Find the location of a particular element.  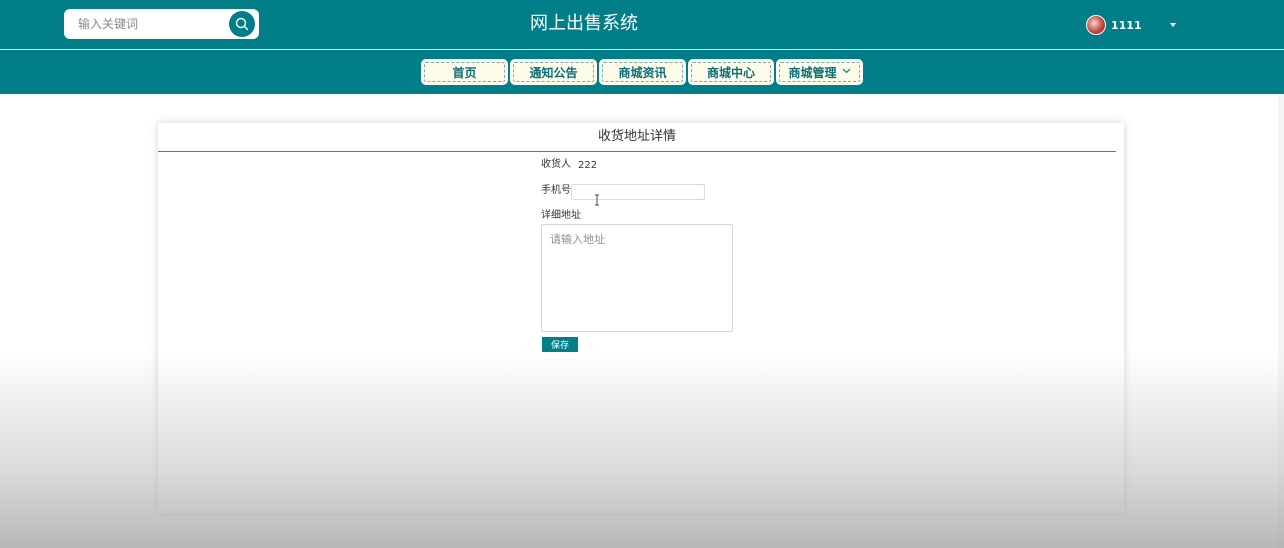

top-header: 网上出售系统 1111 is located at coordinates (642, 24).